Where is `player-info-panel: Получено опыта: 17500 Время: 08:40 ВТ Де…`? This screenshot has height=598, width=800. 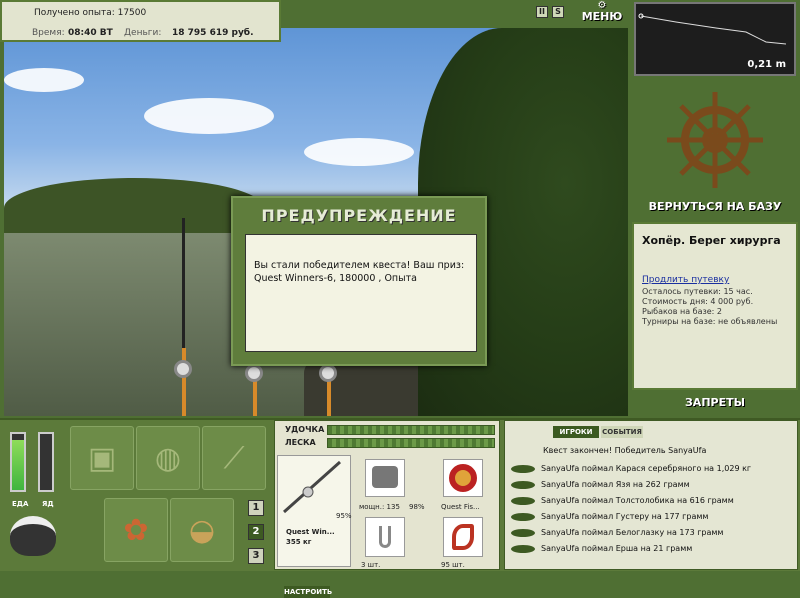
player-info-panel: Получено опыта: 17500 Время: 08:40 ВТ Де… is located at coordinates (140, 21).